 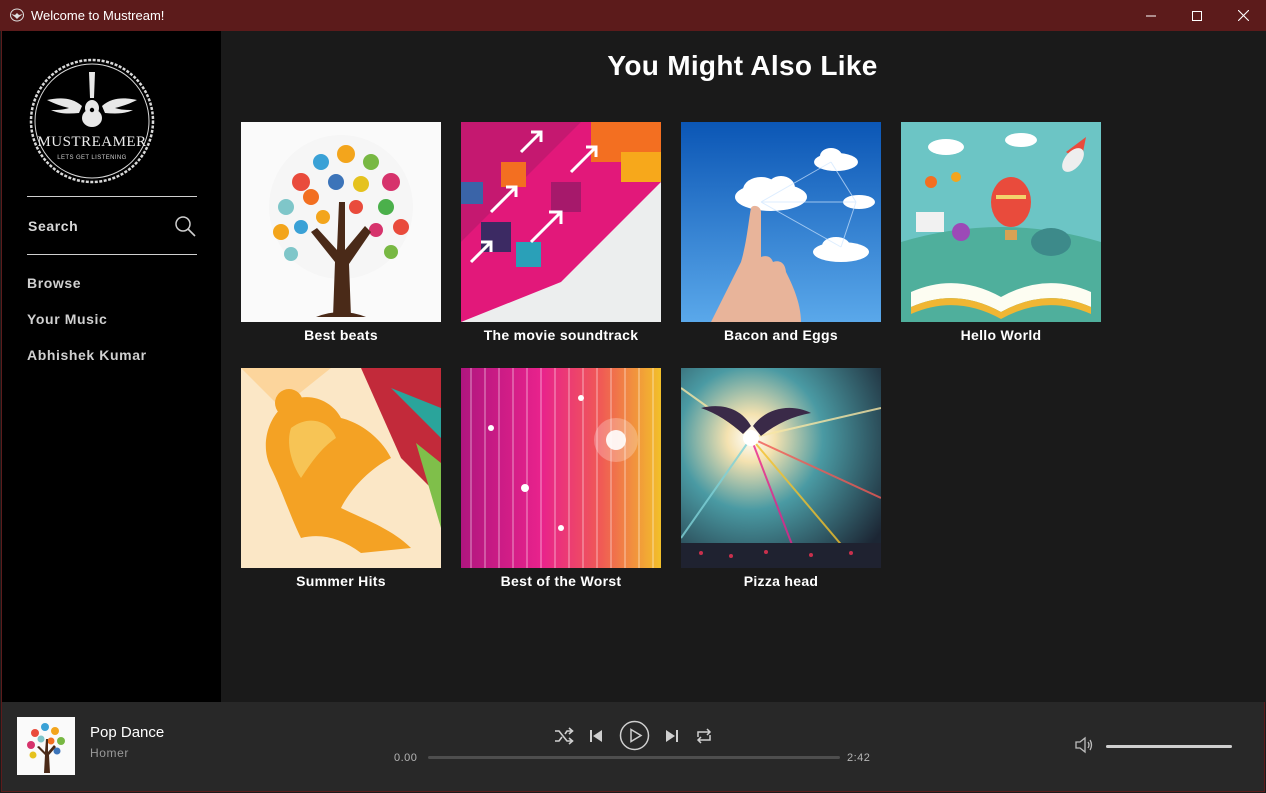 I want to click on mustreamer-logo: MUSTREAMER LETS GET LISTENING, so click(x=92, y=121).